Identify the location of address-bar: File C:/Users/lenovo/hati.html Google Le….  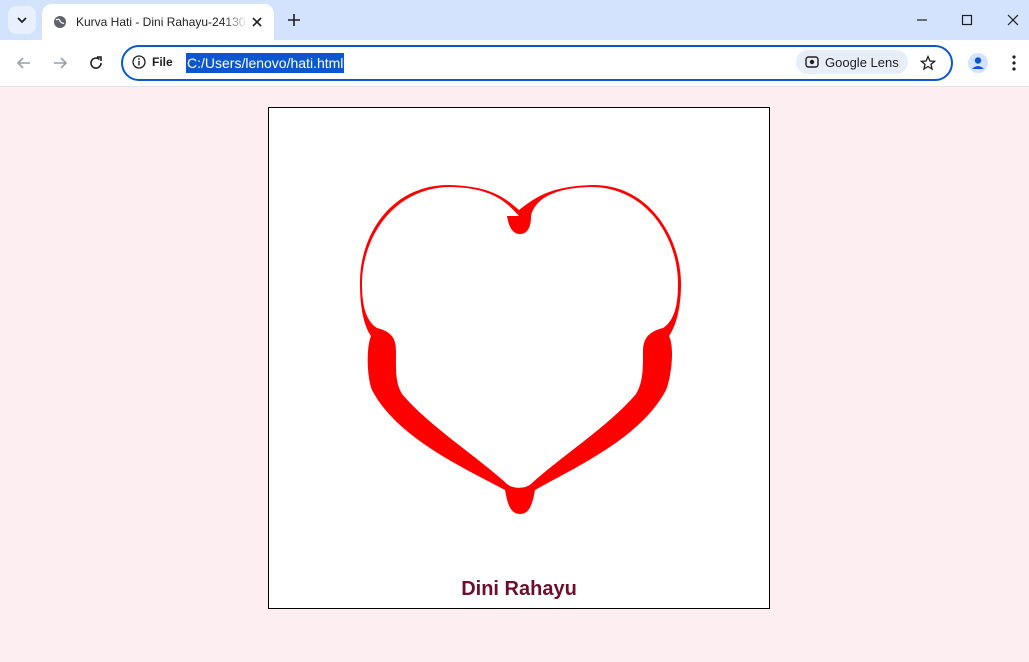
(537, 63).